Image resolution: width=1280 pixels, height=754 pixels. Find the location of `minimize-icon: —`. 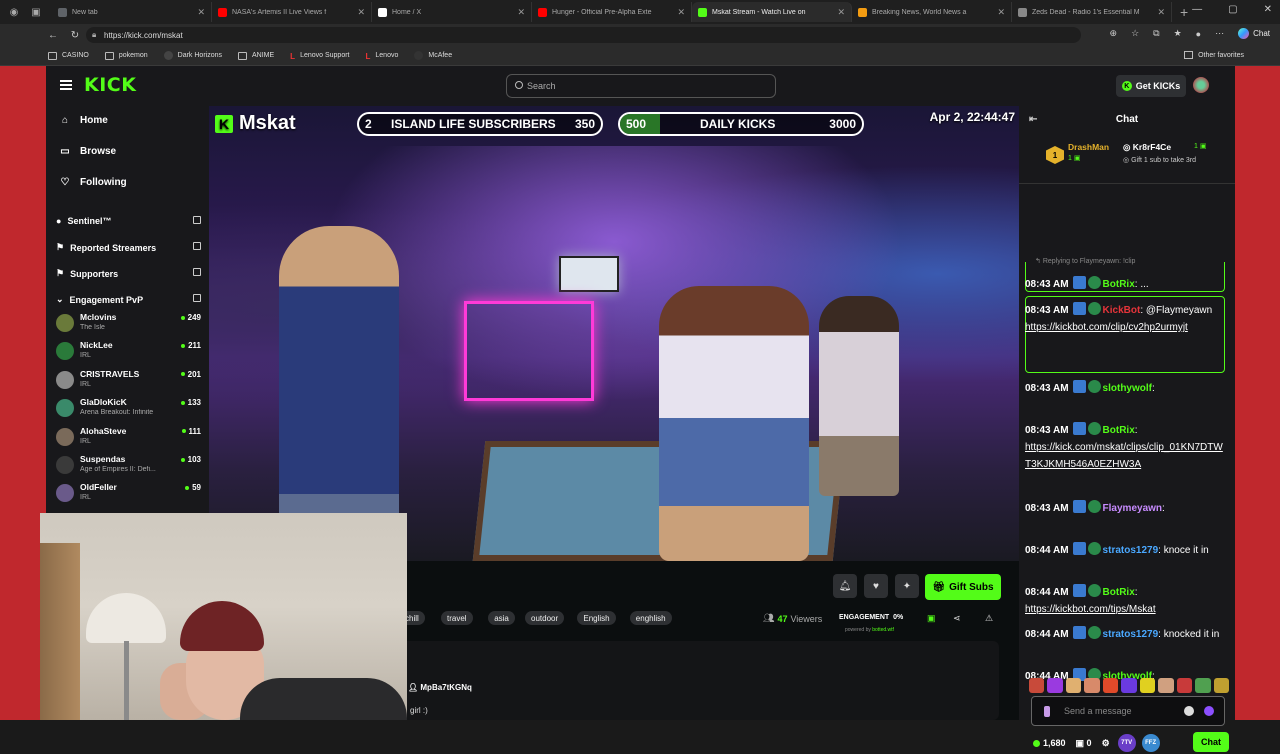

minimize-icon: — is located at coordinates (1197, 9).